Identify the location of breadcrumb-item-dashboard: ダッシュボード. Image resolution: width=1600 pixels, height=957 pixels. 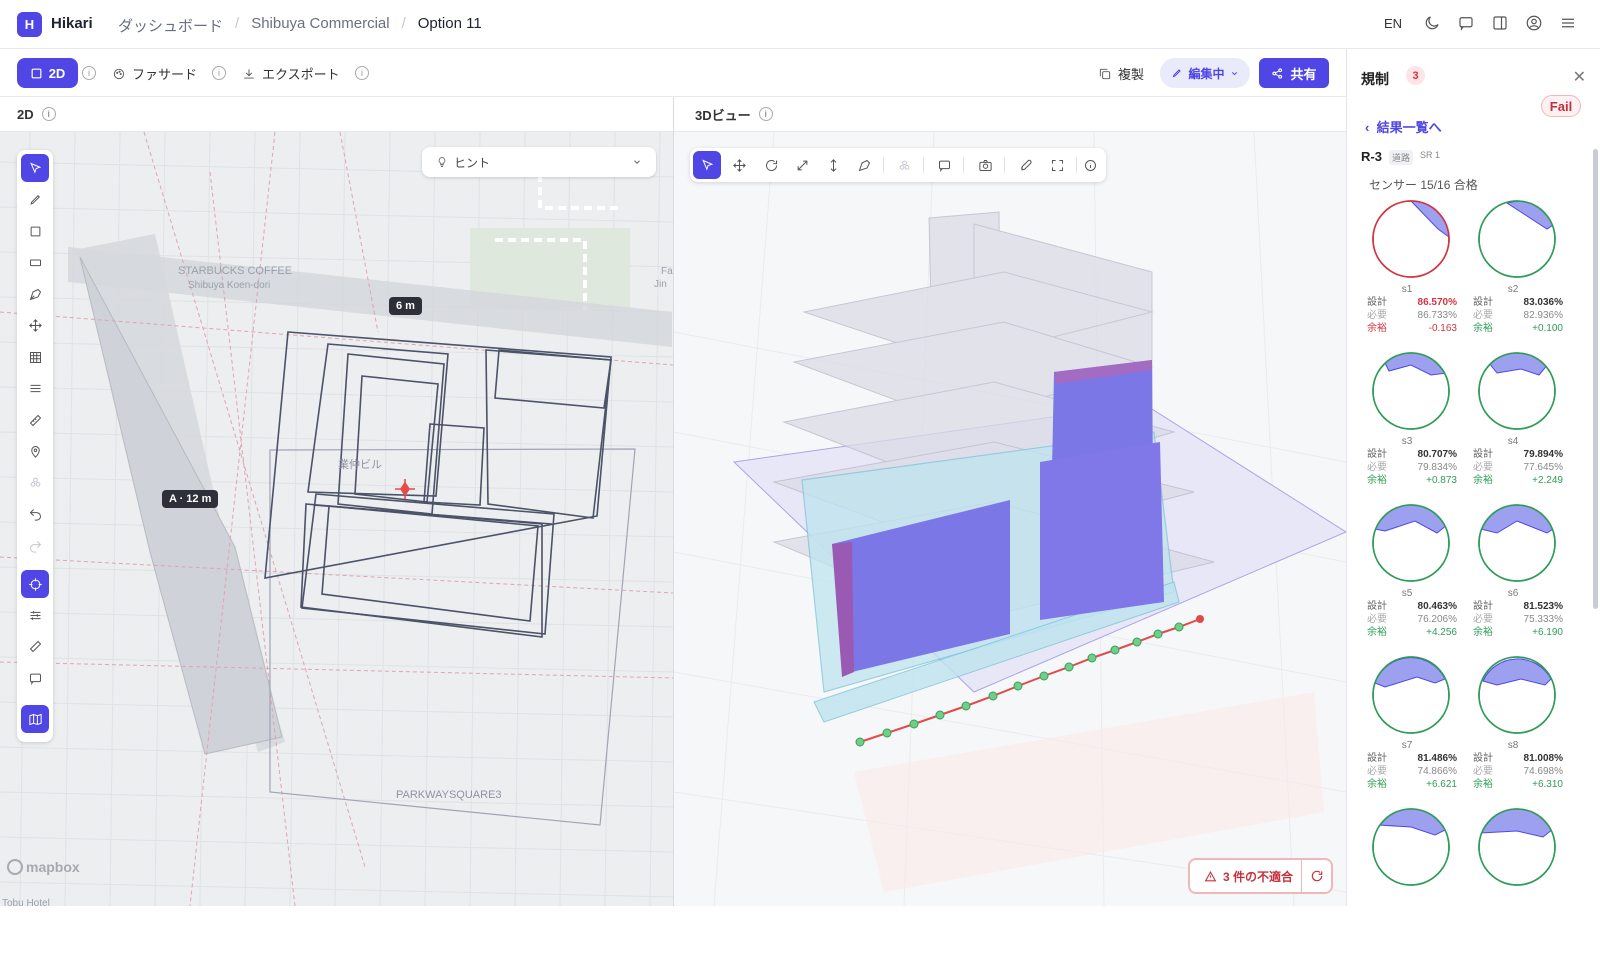
(170, 25).